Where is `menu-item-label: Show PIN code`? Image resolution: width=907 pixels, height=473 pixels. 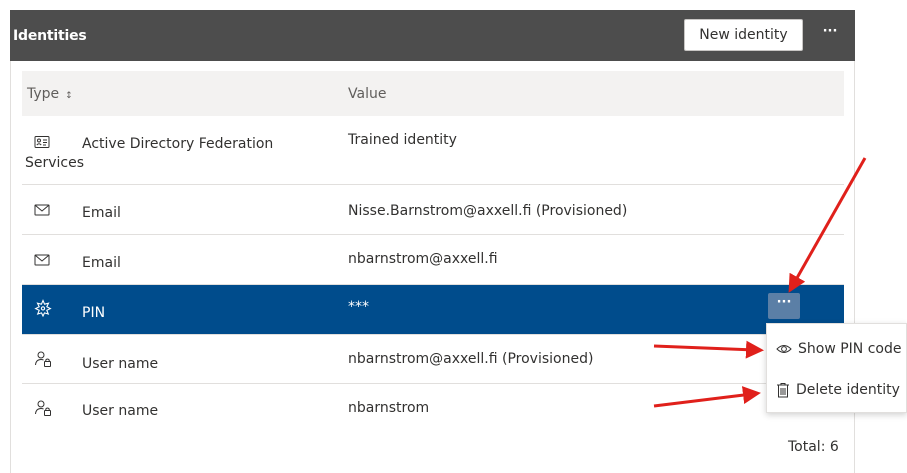
menu-item-label: Show PIN code is located at coordinates (850, 349).